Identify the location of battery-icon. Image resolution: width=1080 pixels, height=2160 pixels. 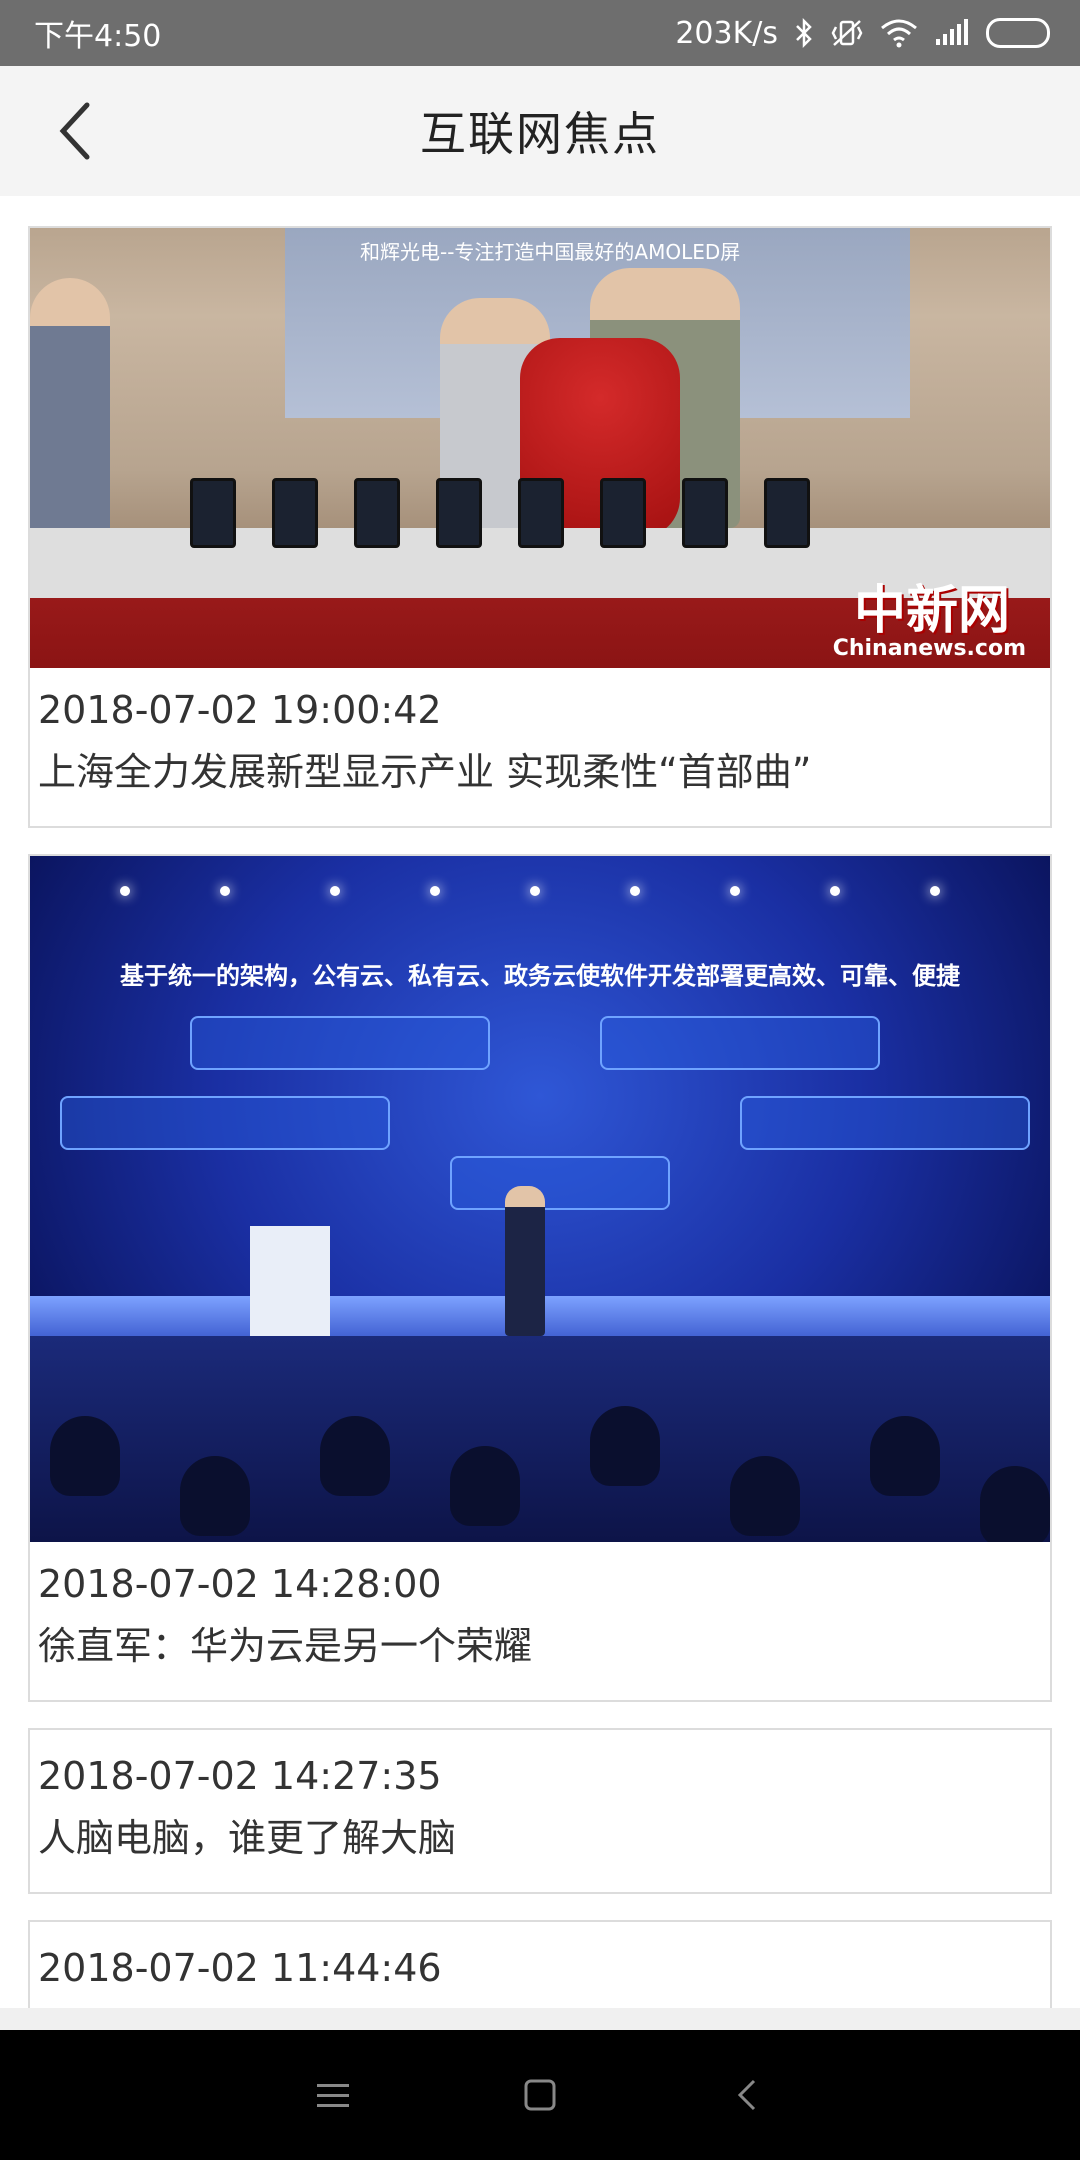
(1018, 33).